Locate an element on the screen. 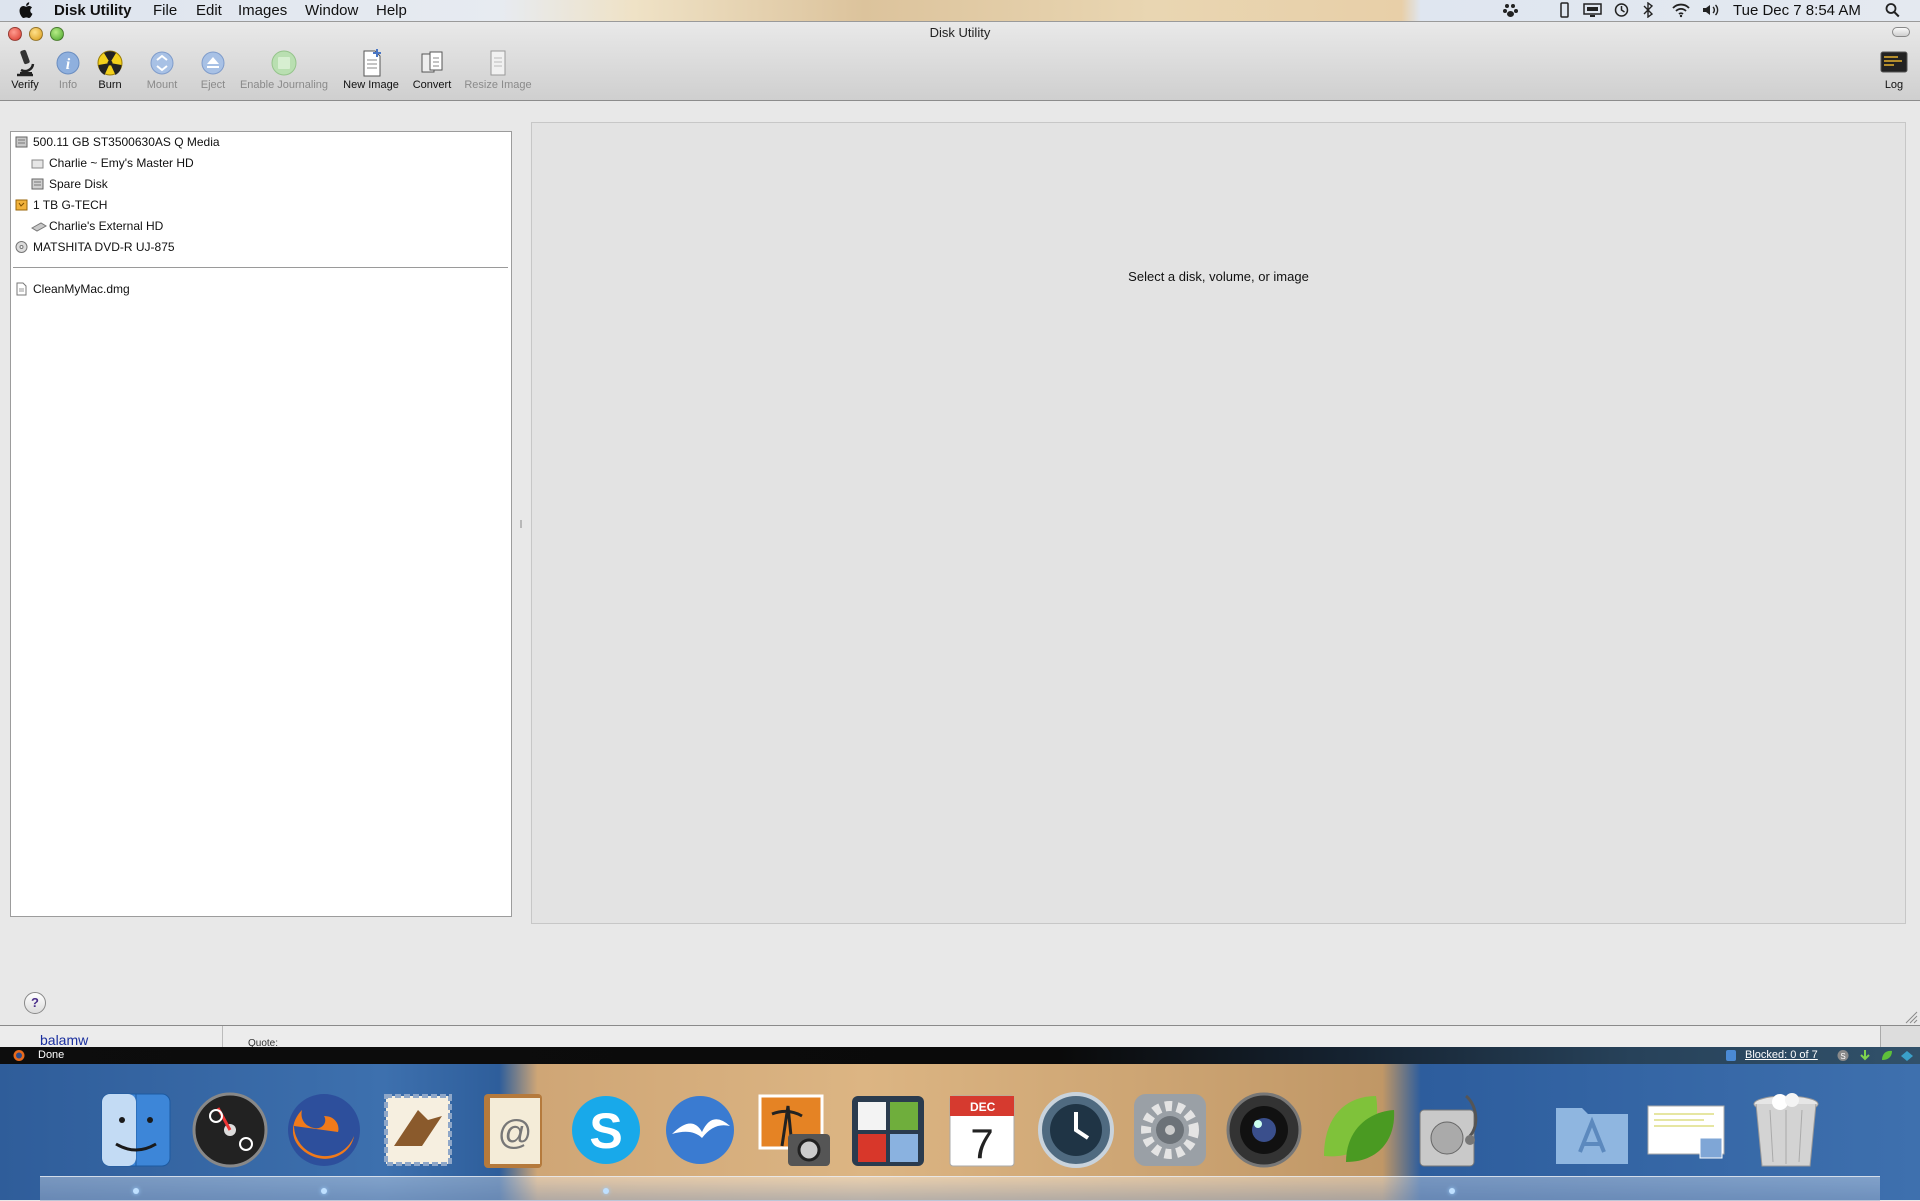 This screenshot has width=1920, height=1201. blocked-count-link: Blocked: 0 of 7 is located at coordinates (1781, 1055).